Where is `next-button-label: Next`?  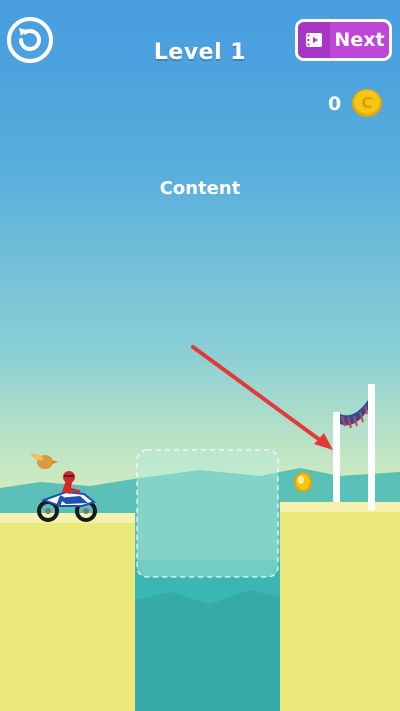
next-button-label: Next is located at coordinates (359, 40).